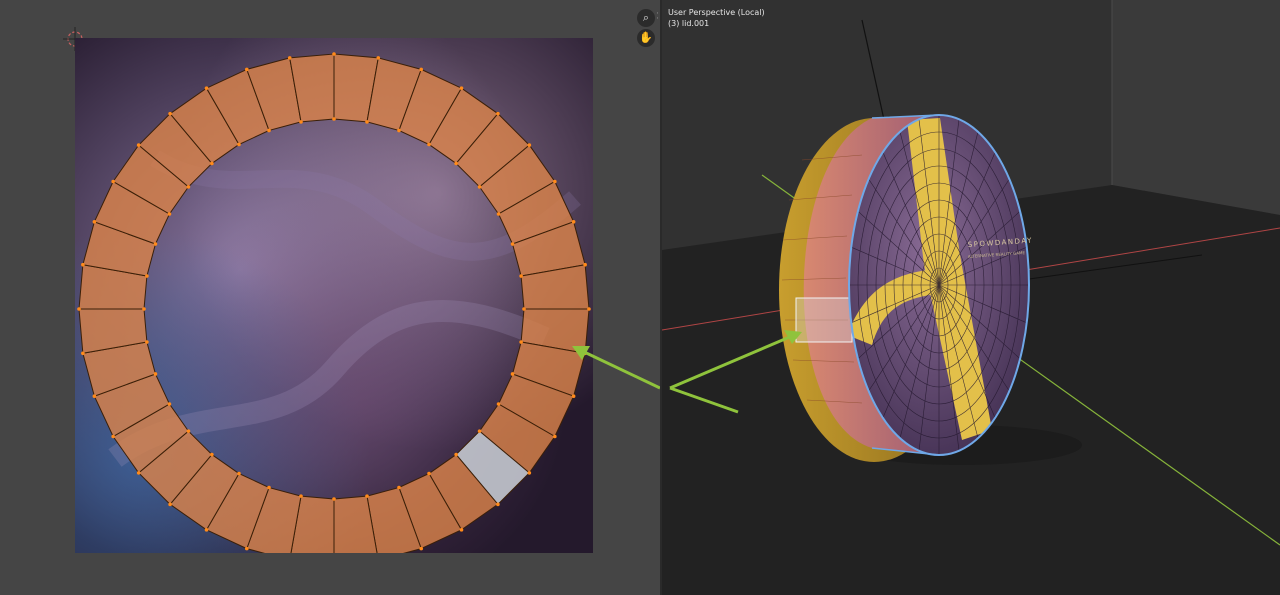  I want to click on lid-object: SPOWDANDAY ALTERNATIVE REALITY GAME, so click(906, 288).